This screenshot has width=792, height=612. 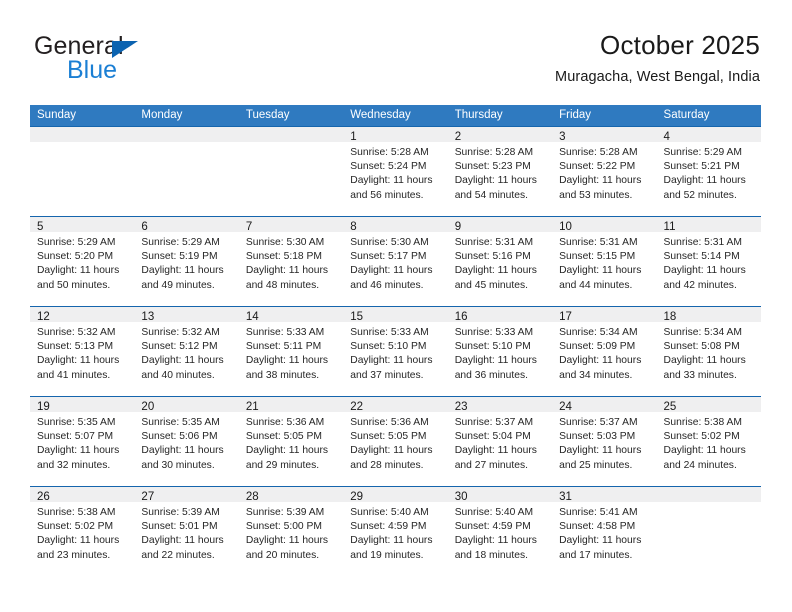 What do you see at coordinates (494, 512) in the screenshot?
I see `sunrise-text: Sunrise: 5:40 AM` at bounding box center [494, 512].